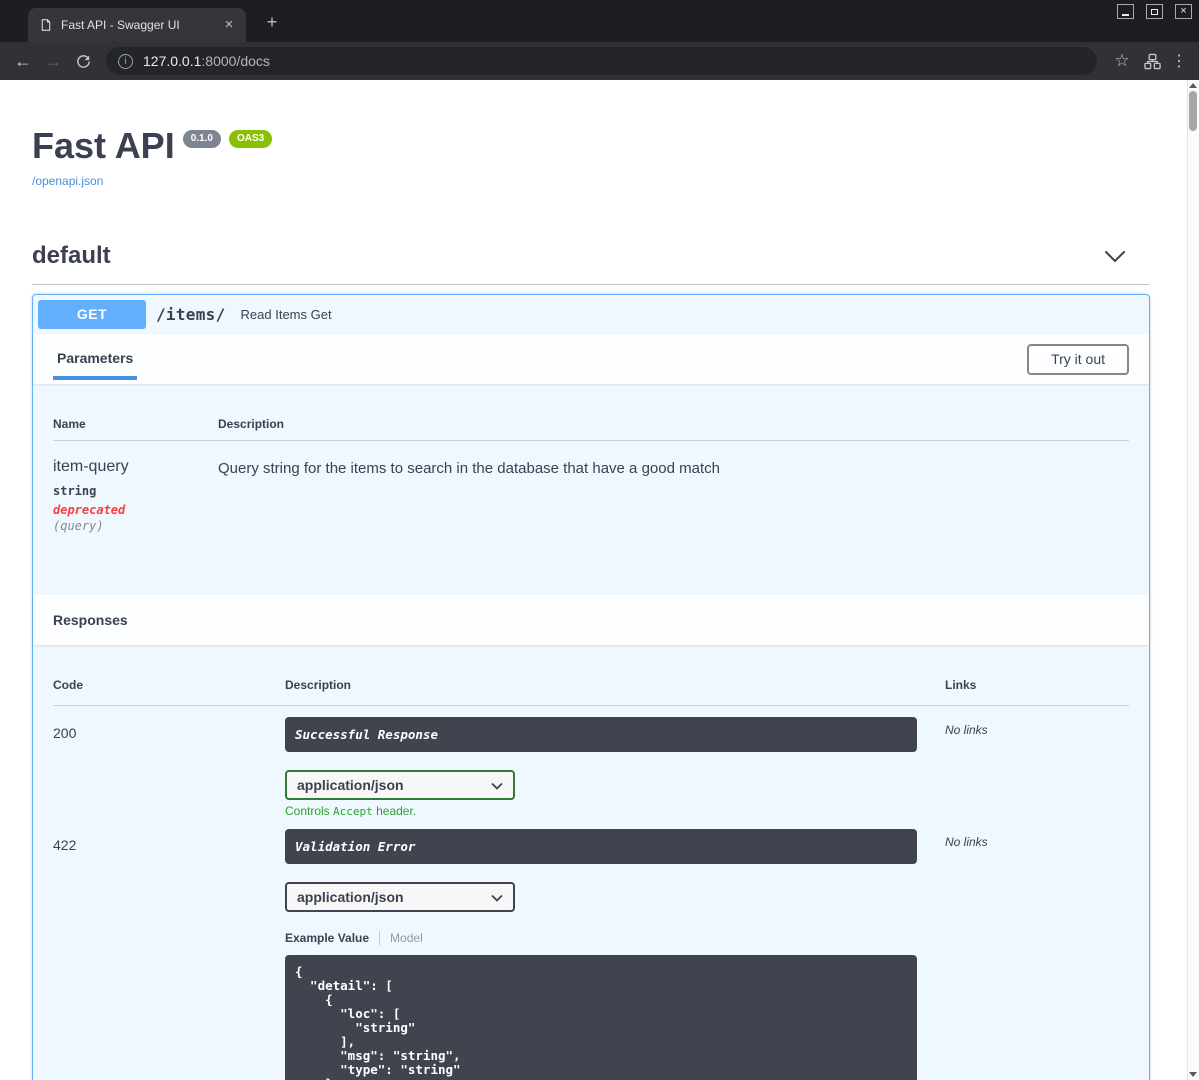  What do you see at coordinates (120, 25) in the screenshot?
I see `tab-title: Fast API - Swagger UI` at bounding box center [120, 25].